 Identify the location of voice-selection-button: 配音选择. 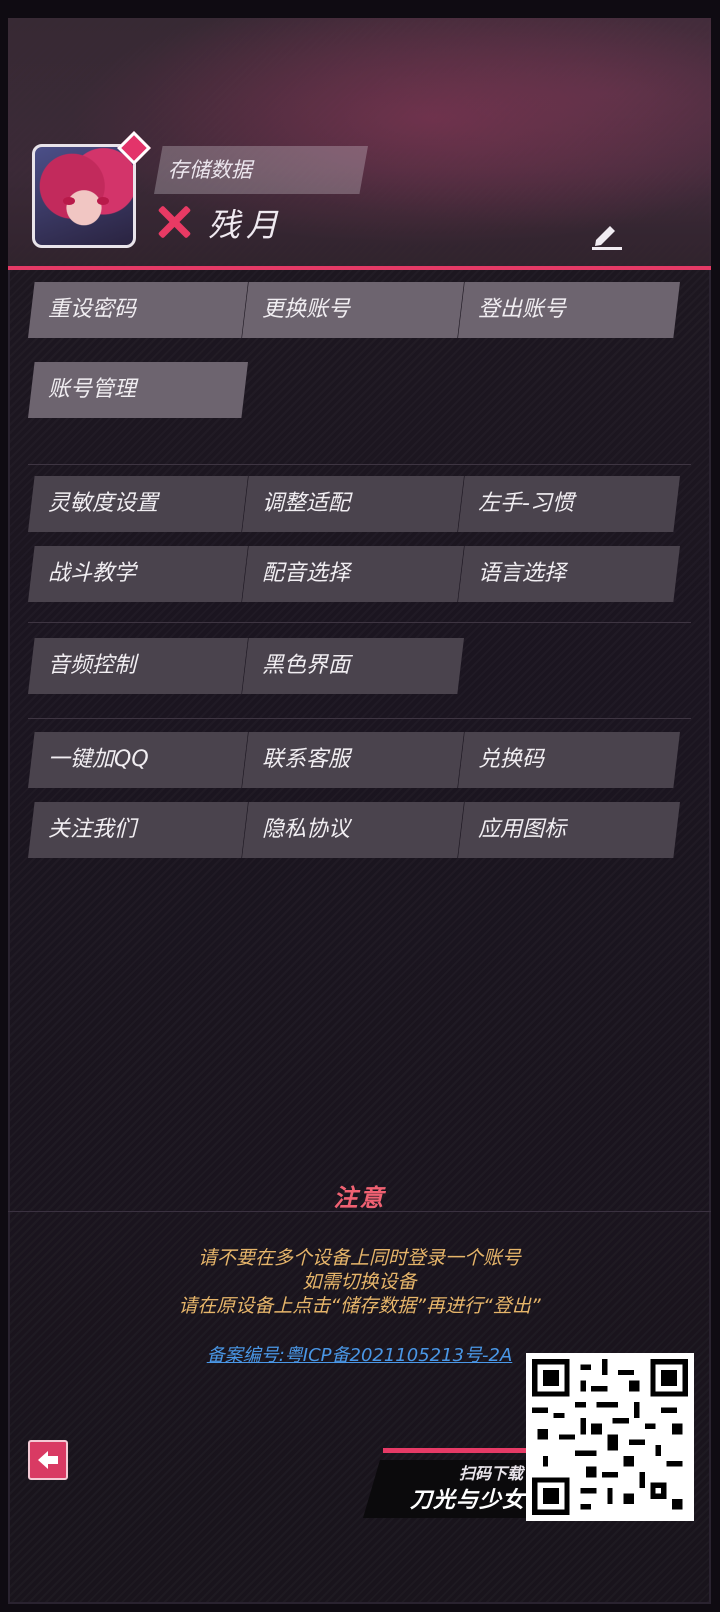
(353, 574).